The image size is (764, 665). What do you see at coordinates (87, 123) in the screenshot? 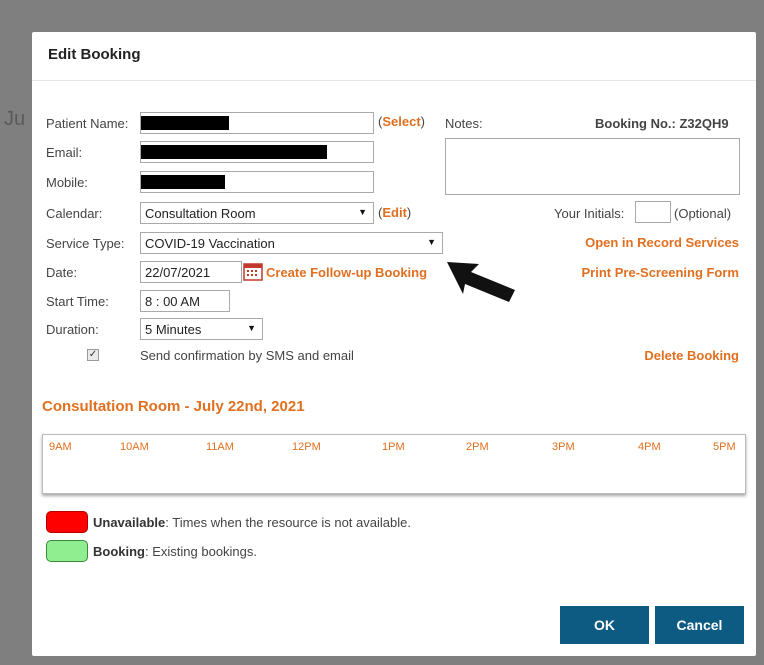
I see `patient-name-label: Patient Name:` at bounding box center [87, 123].